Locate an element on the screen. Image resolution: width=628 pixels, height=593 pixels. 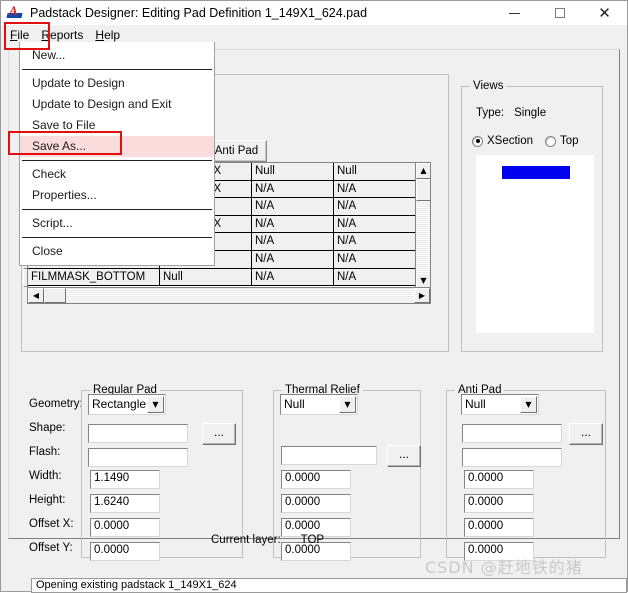
cell-thermal-relief: Null is located at coordinates (293, 171).